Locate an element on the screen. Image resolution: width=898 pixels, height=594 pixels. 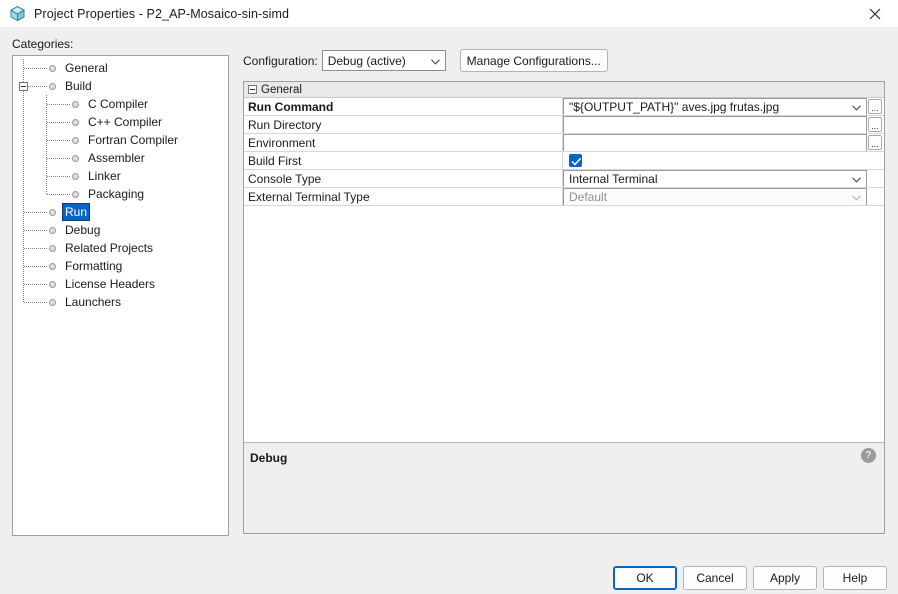
sidebar-item-formatting: Formatting is located at coordinates (93, 266).